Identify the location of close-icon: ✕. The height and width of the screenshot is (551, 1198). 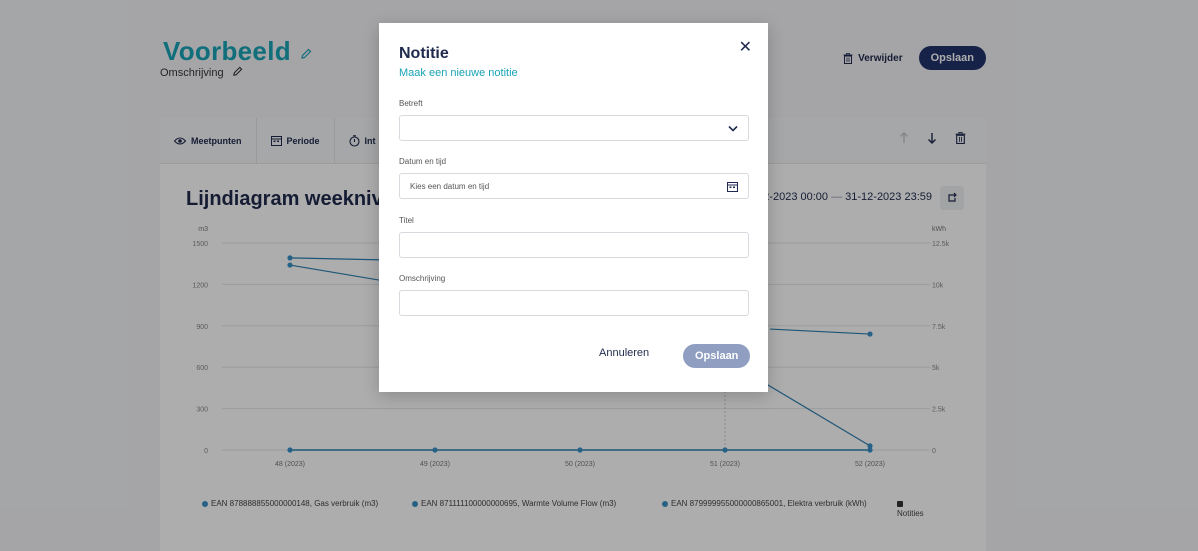
(745, 47).